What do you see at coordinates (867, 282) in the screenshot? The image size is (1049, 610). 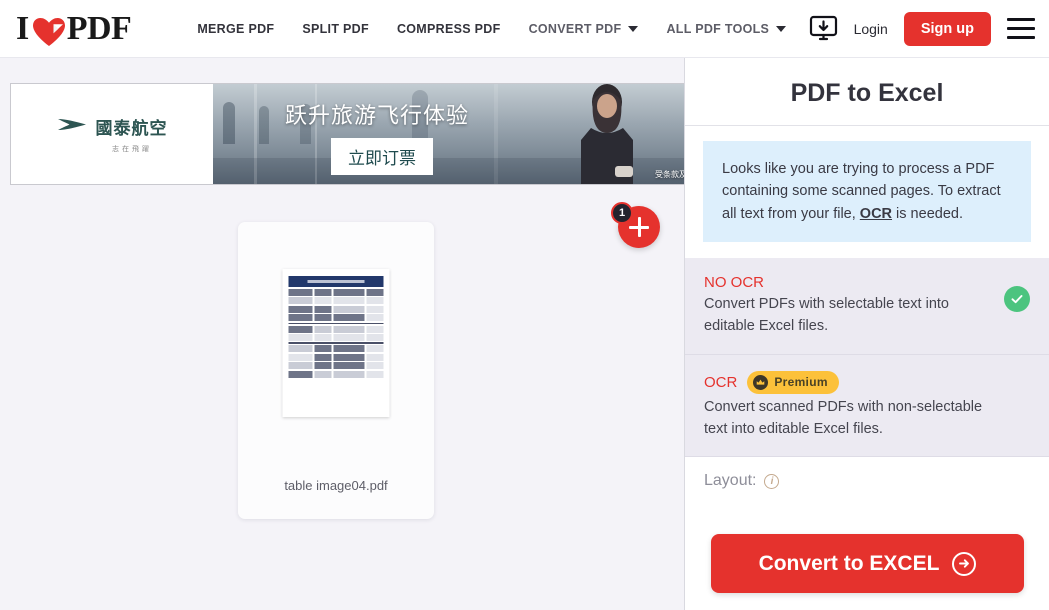 I see `option-label: NO OCR` at bounding box center [867, 282].